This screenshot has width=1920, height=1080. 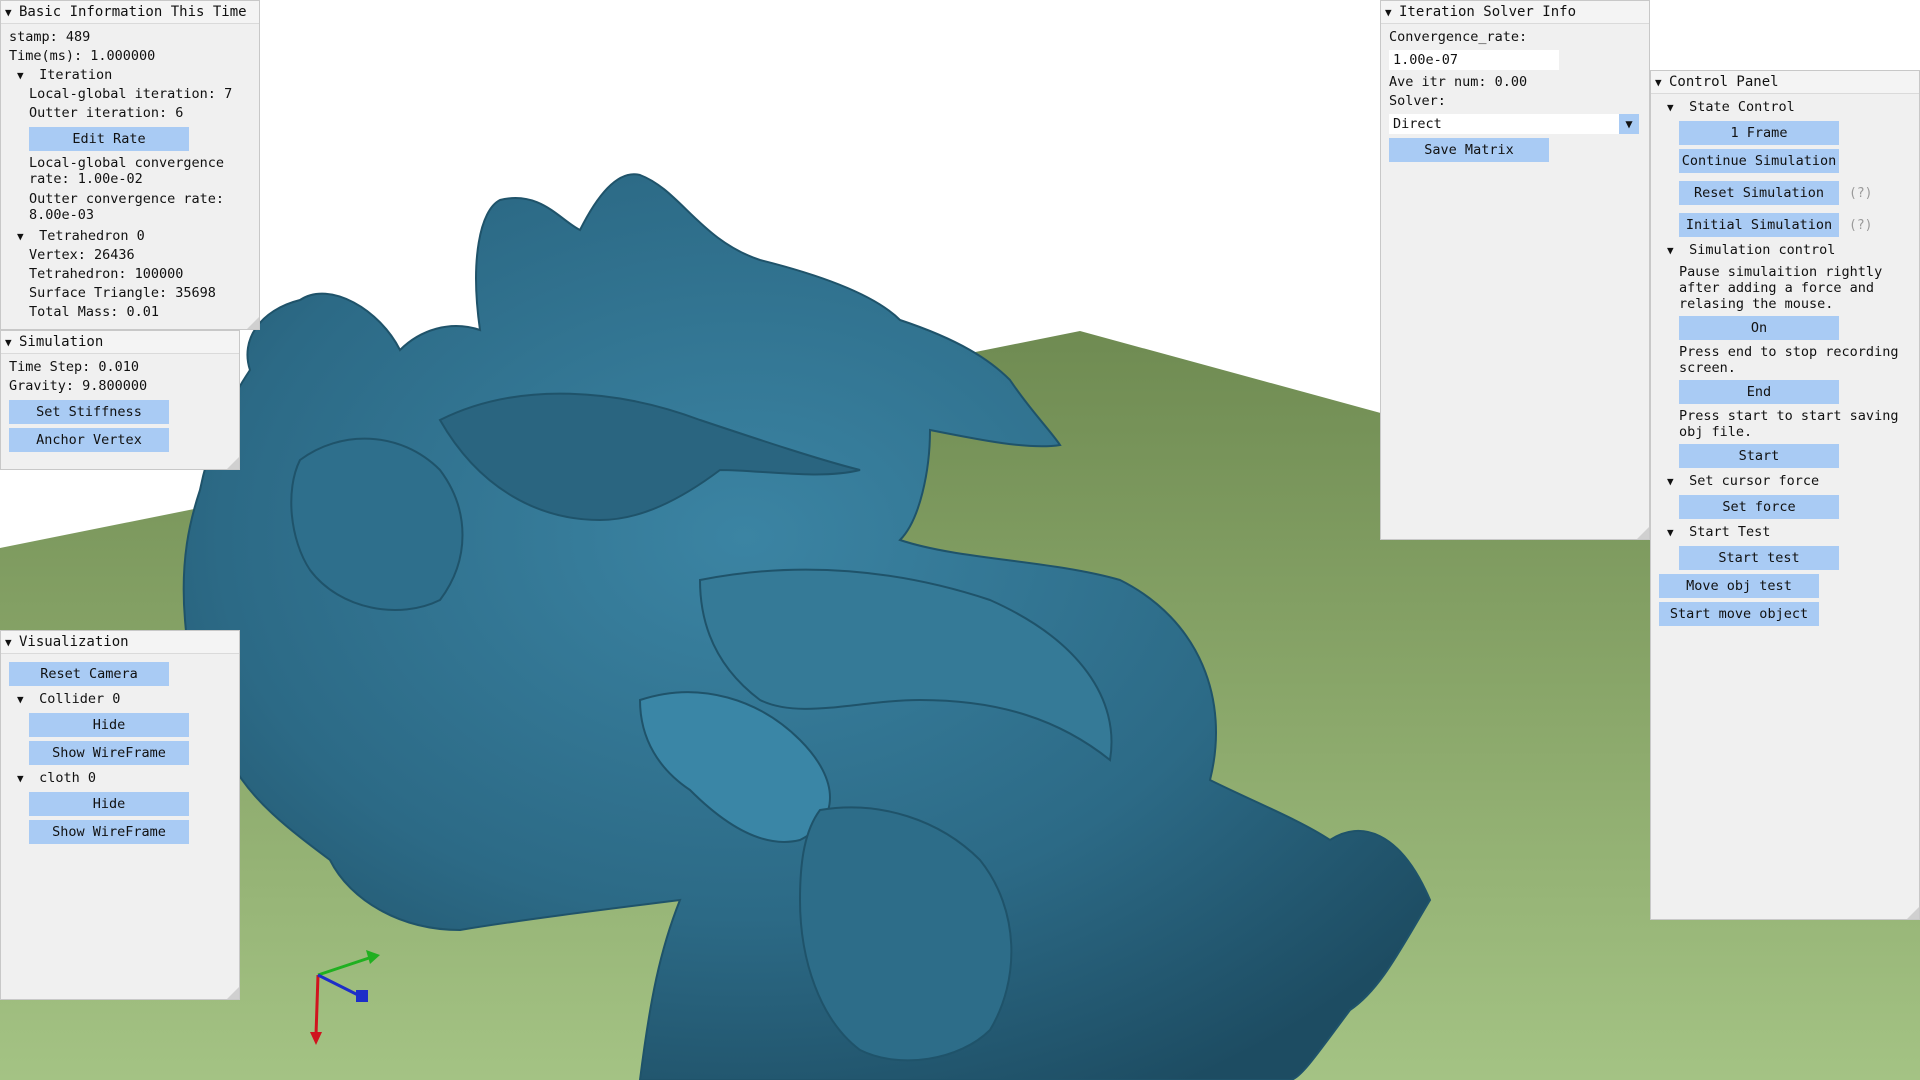 I want to click on reset-simulation-button: Reset Simulation, so click(x=1759, y=193).